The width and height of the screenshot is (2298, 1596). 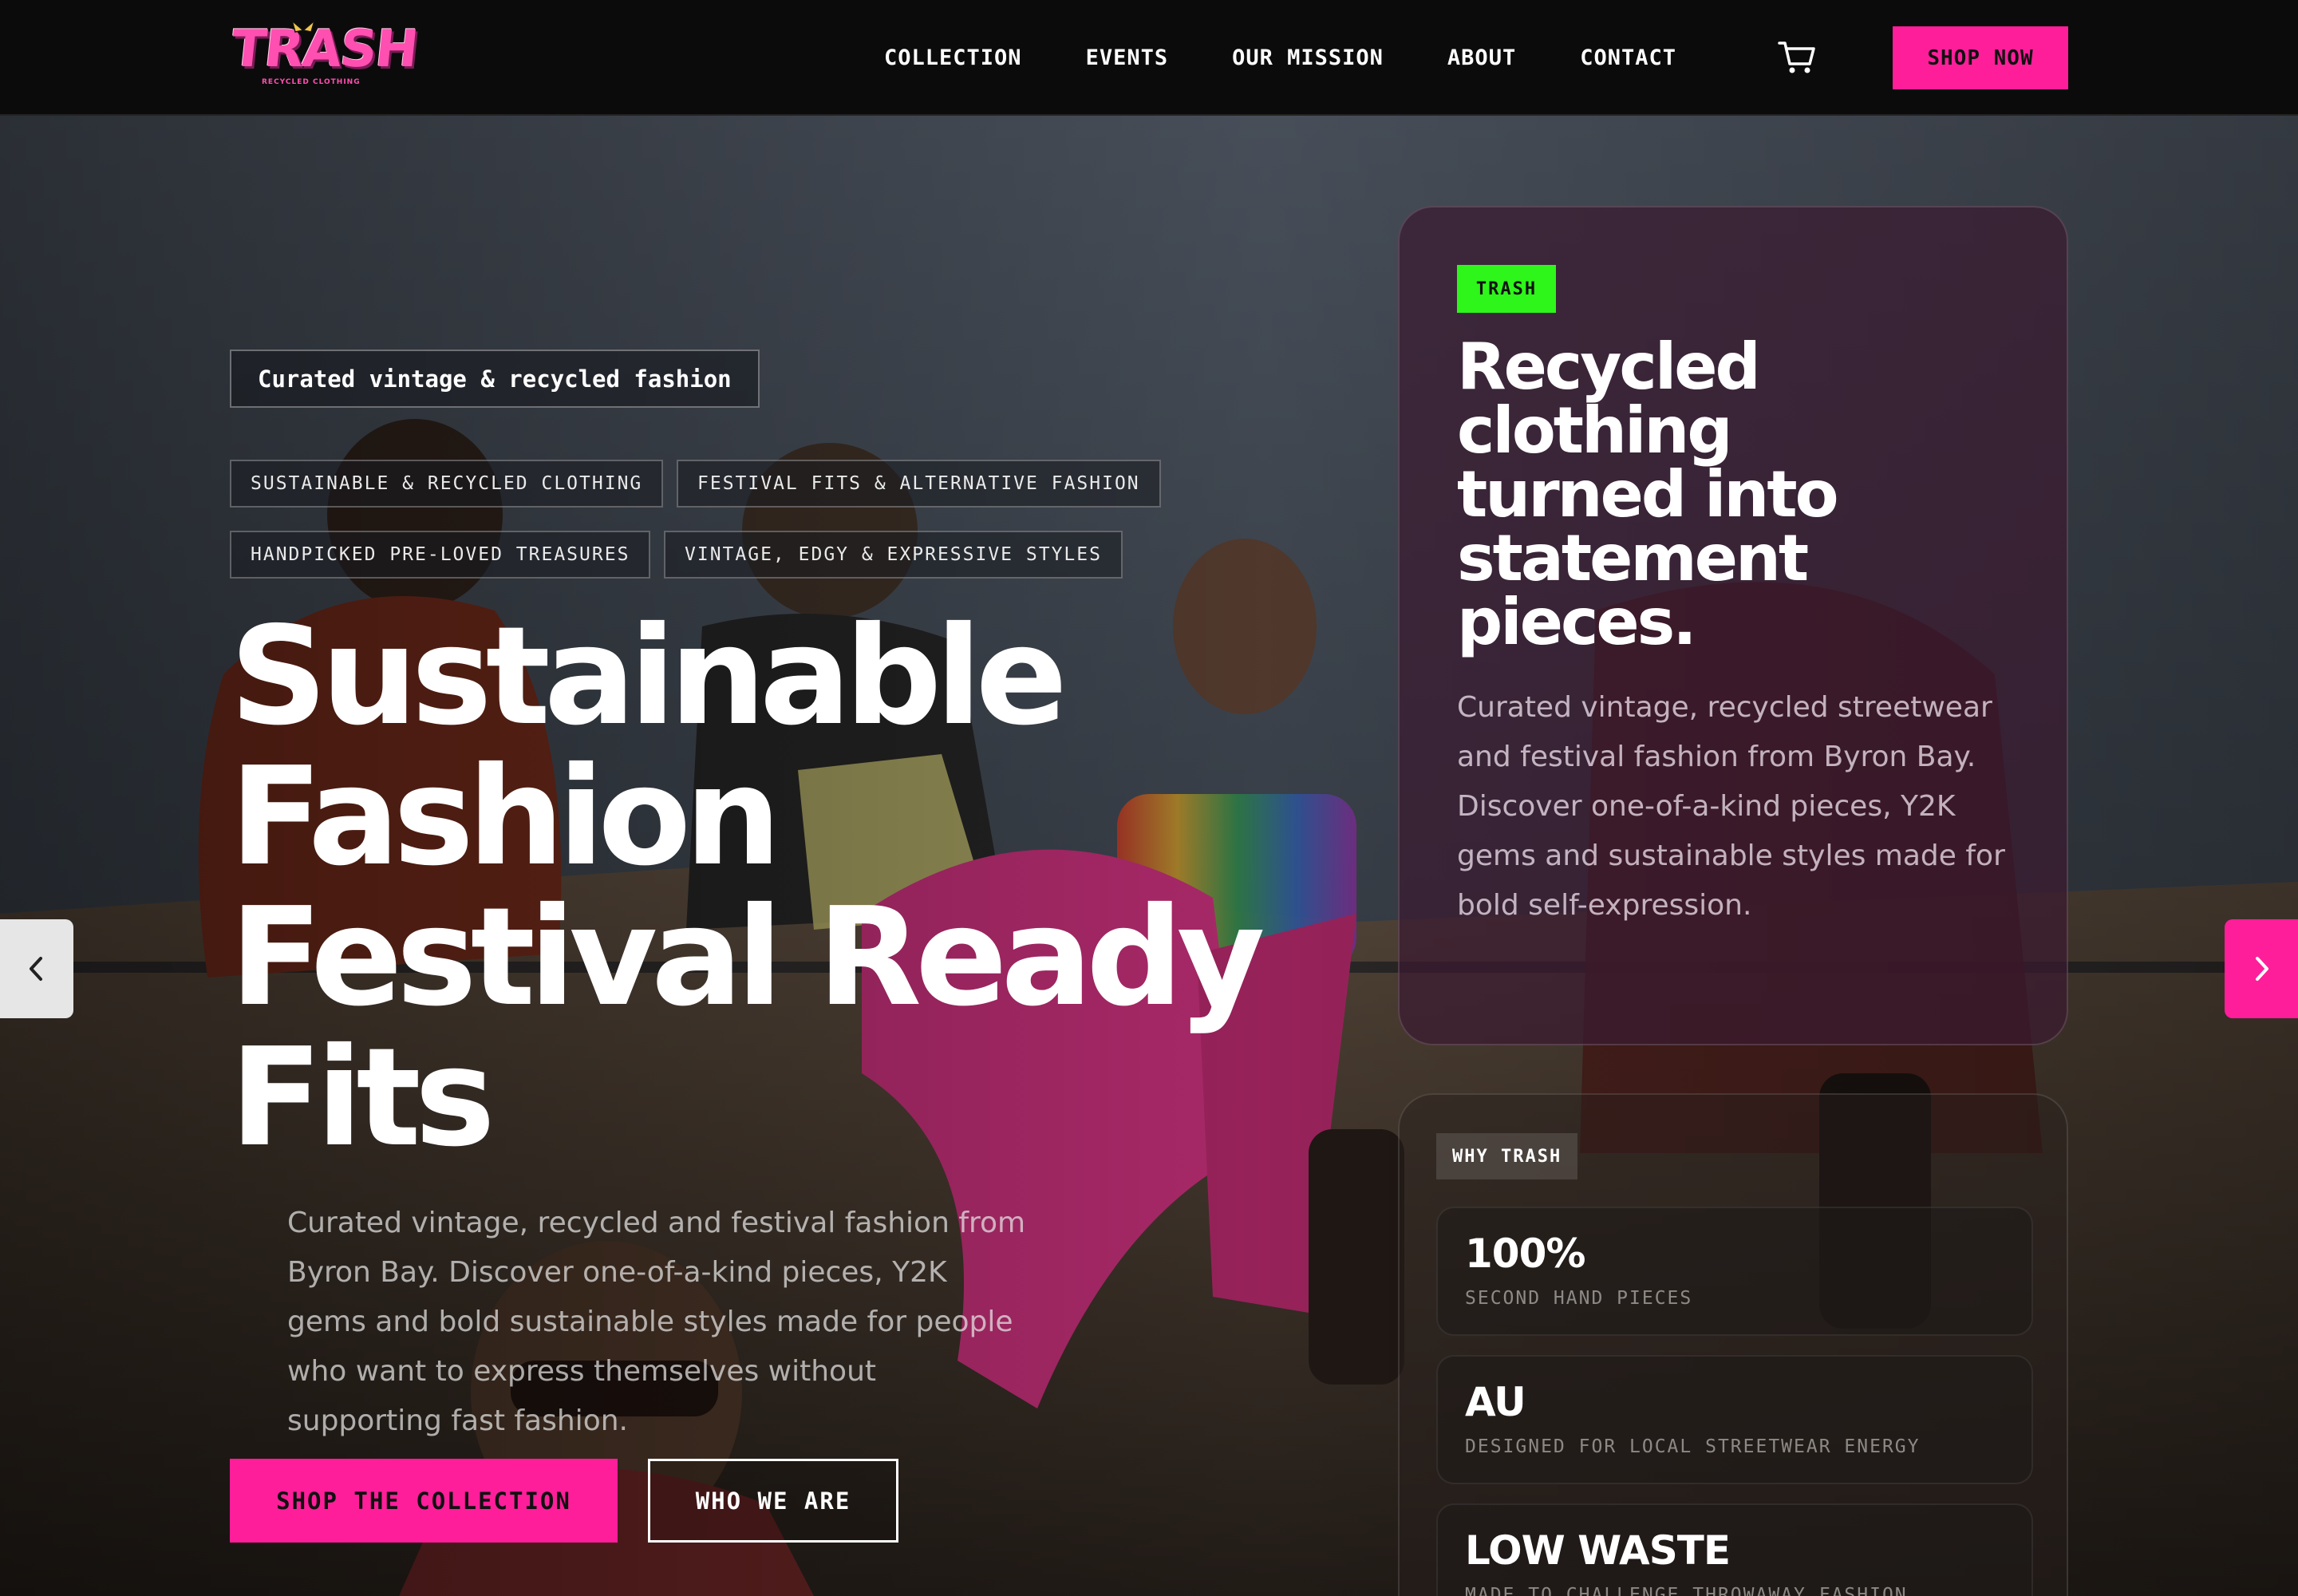 What do you see at coordinates (1481, 57) in the screenshot?
I see `nav-link-about: ABOUT` at bounding box center [1481, 57].